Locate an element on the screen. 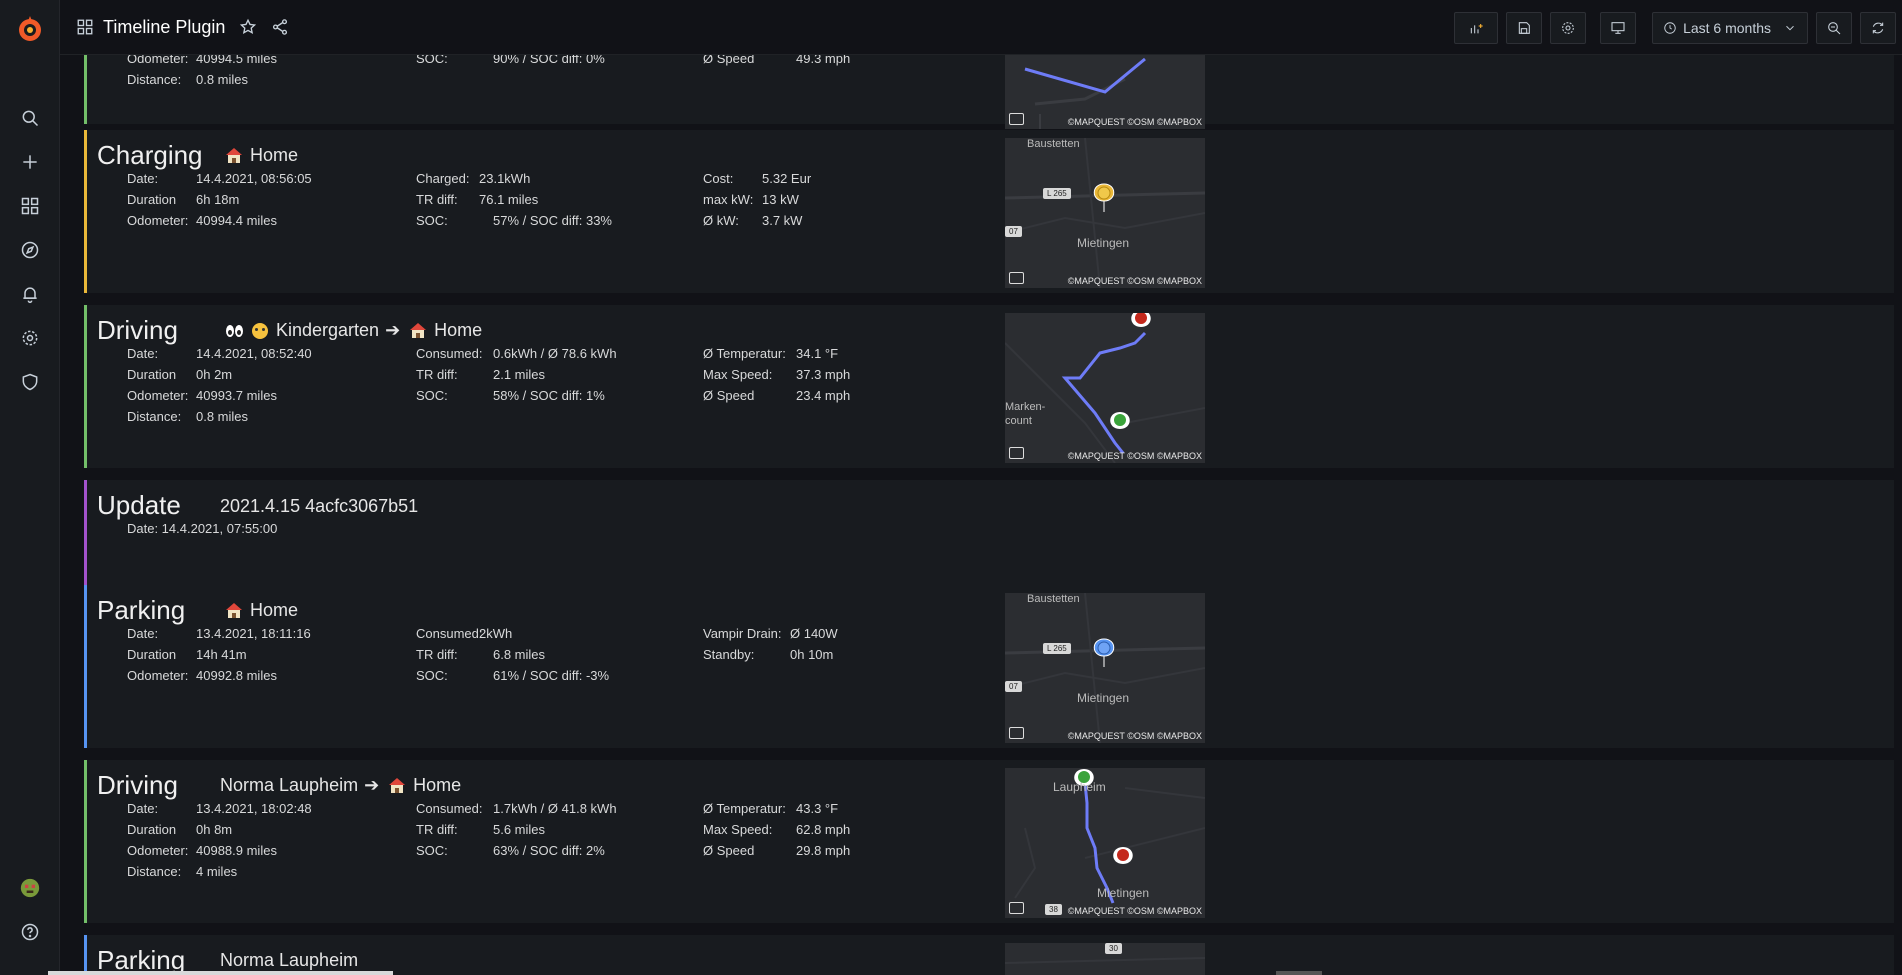 The height and width of the screenshot is (975, 1902). add-panel-icon is located at coordinates (1476, 28).